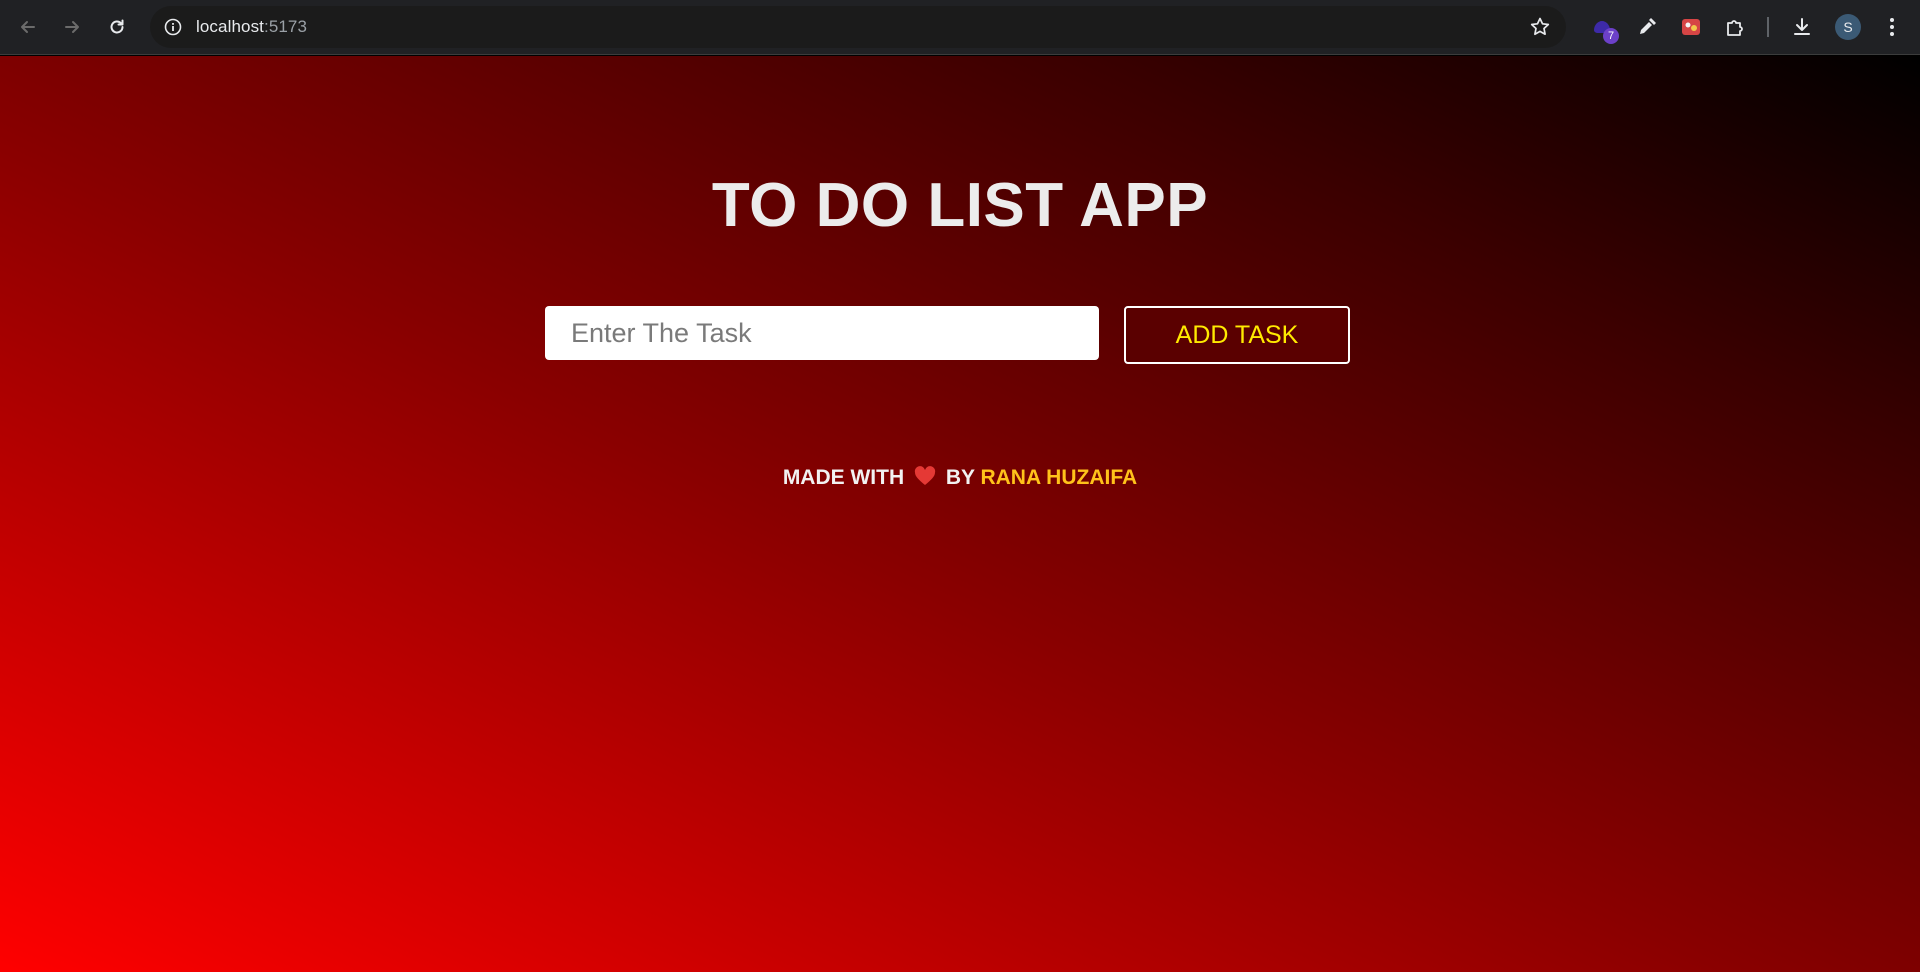  I want to click on extension-button-1: 7, so click(1603, 28).